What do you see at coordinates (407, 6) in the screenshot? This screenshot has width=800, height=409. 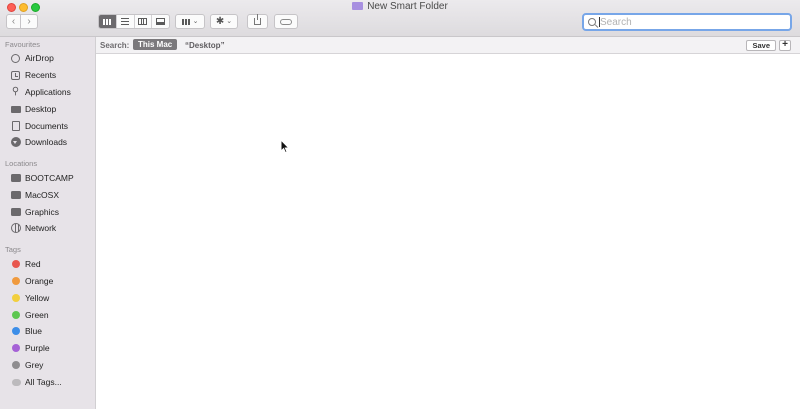 I see `window-title: New Smart Folder` at bounding box center [407, 6].